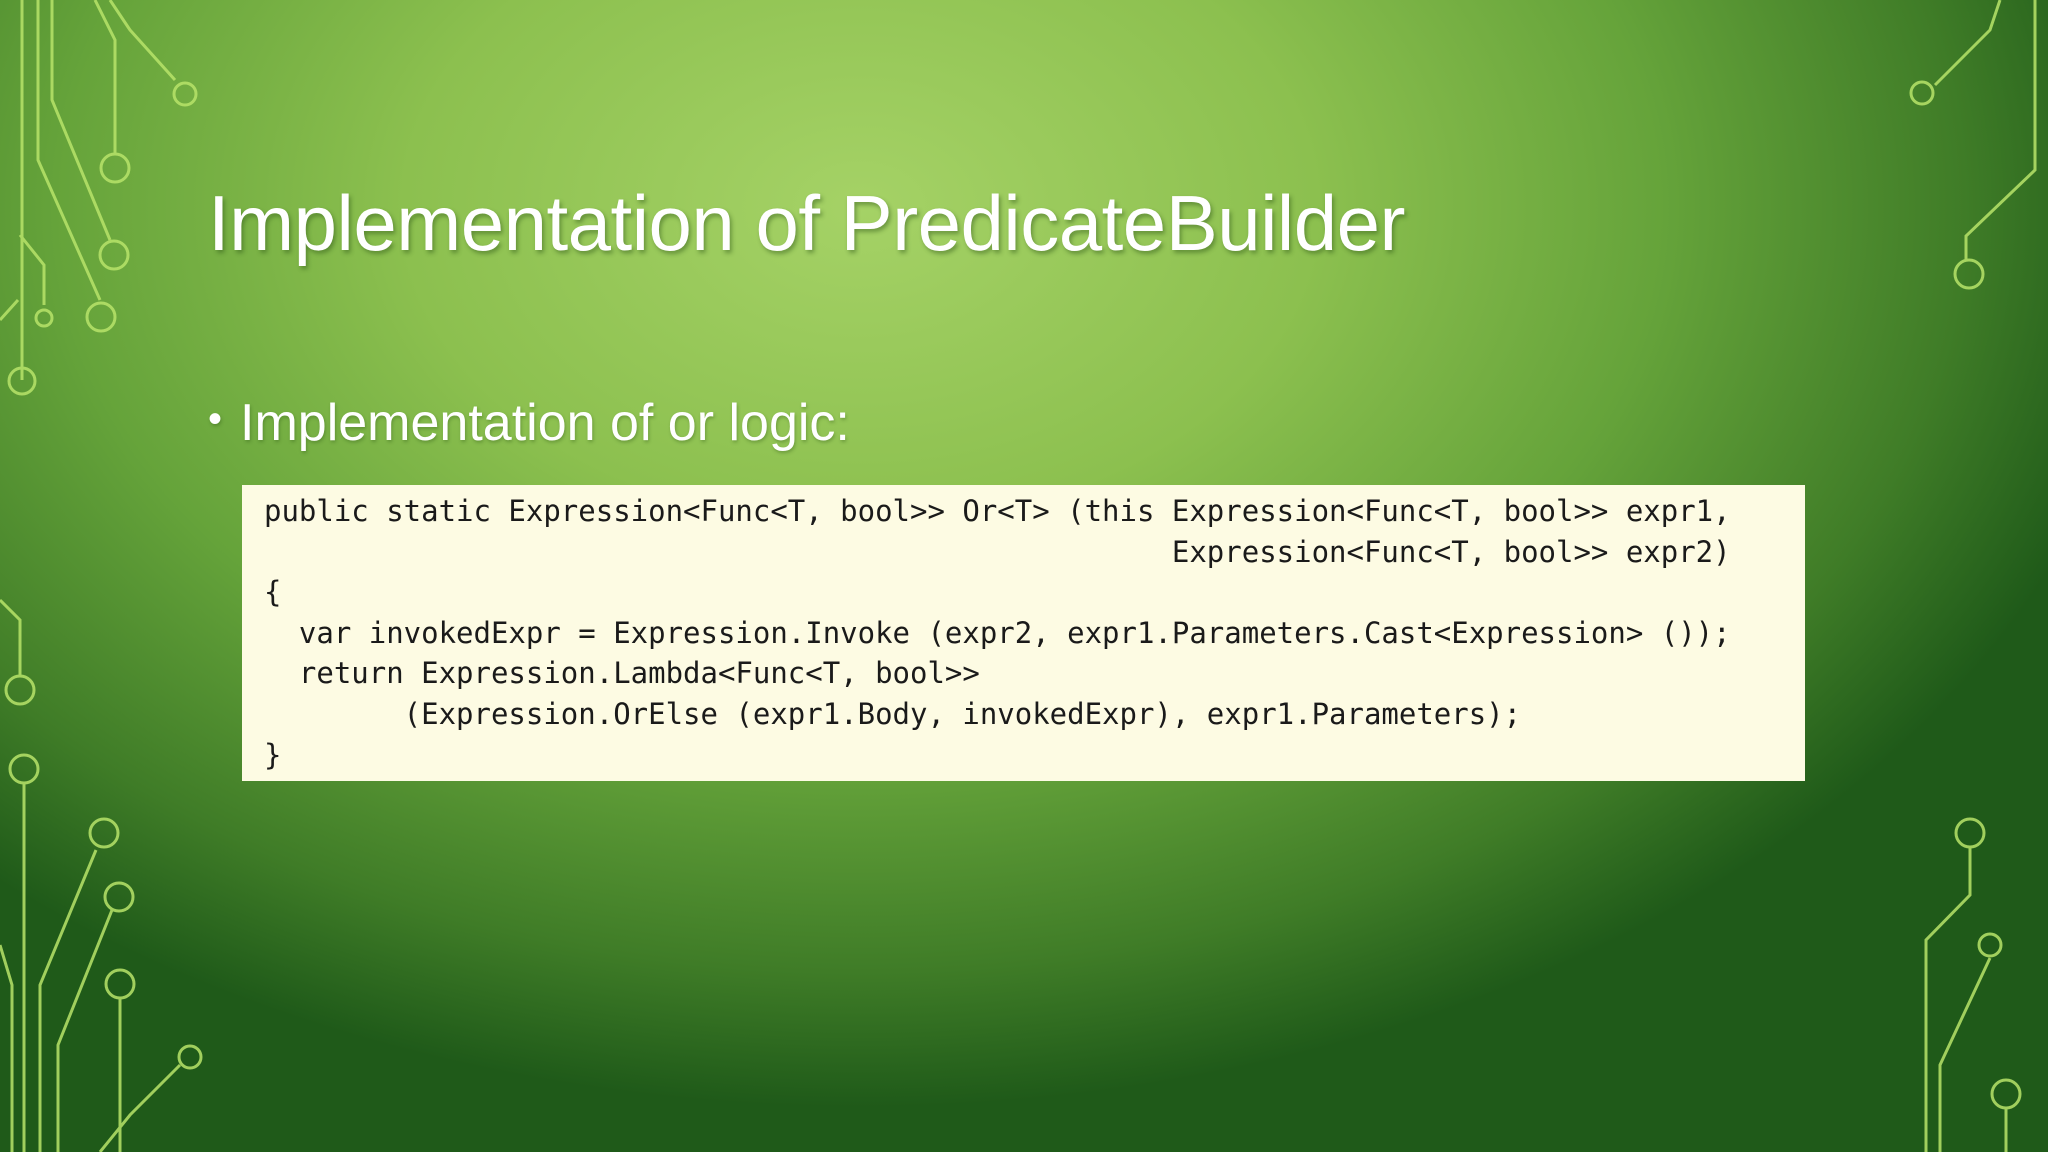 Image resolution: width=2048 pixels, height=1152 pixels. Describe the element at coordinates (807, 223) in the screenshot. I see `slide-title: Implementation of PredicateBuilder` at that location.